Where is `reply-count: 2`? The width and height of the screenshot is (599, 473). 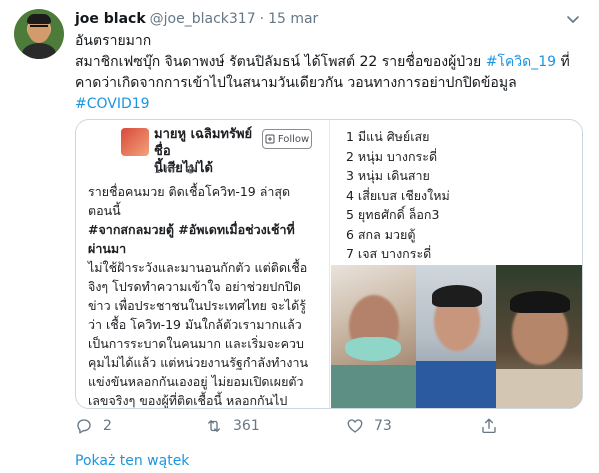 reply-count: 2 is located at coordinates (107, 426).